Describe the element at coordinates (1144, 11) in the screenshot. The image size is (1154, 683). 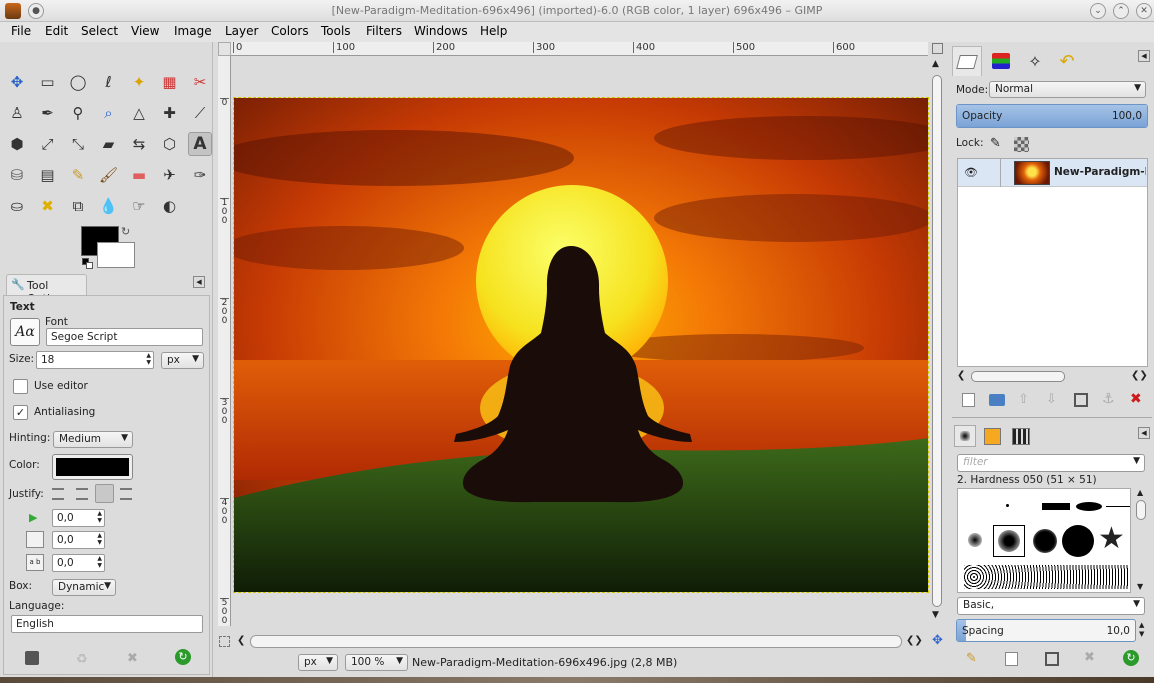
I see `close-button: ✕` at that location.